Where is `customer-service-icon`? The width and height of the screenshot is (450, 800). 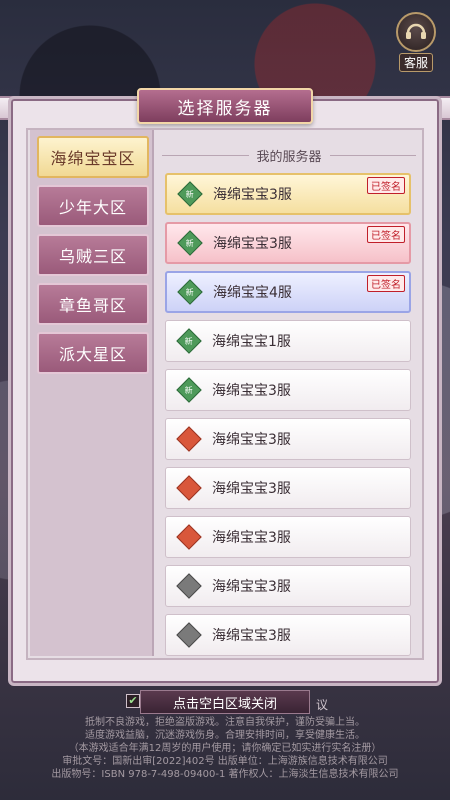 customer-service-icon is located at coordinates (416, 32).